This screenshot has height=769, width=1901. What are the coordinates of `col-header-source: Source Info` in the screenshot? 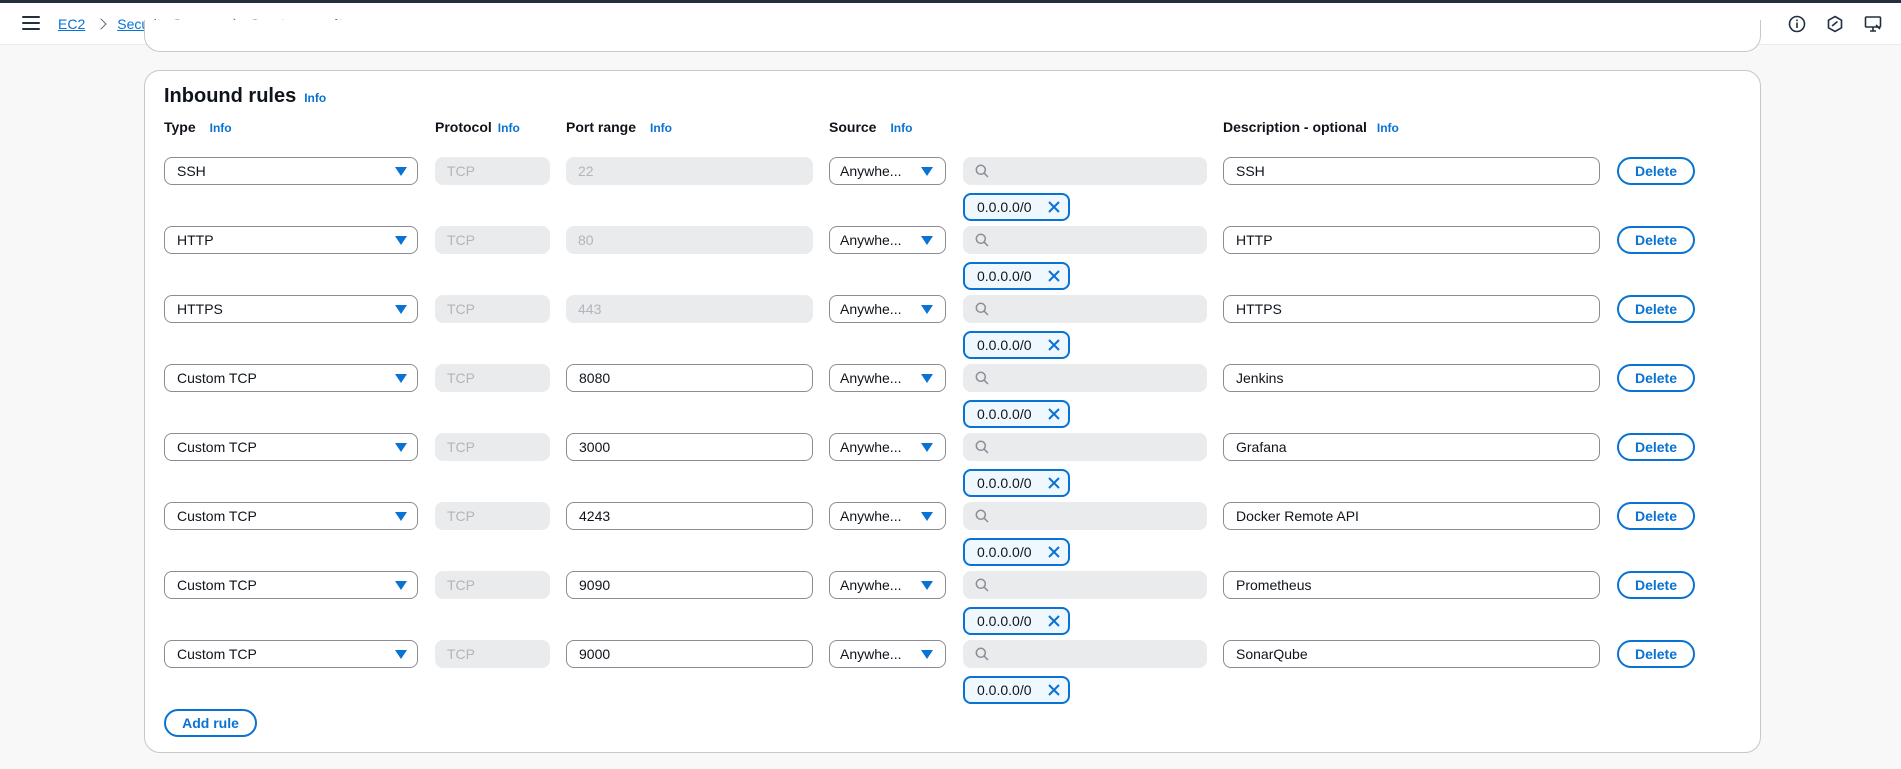 It's located at (870, 127).